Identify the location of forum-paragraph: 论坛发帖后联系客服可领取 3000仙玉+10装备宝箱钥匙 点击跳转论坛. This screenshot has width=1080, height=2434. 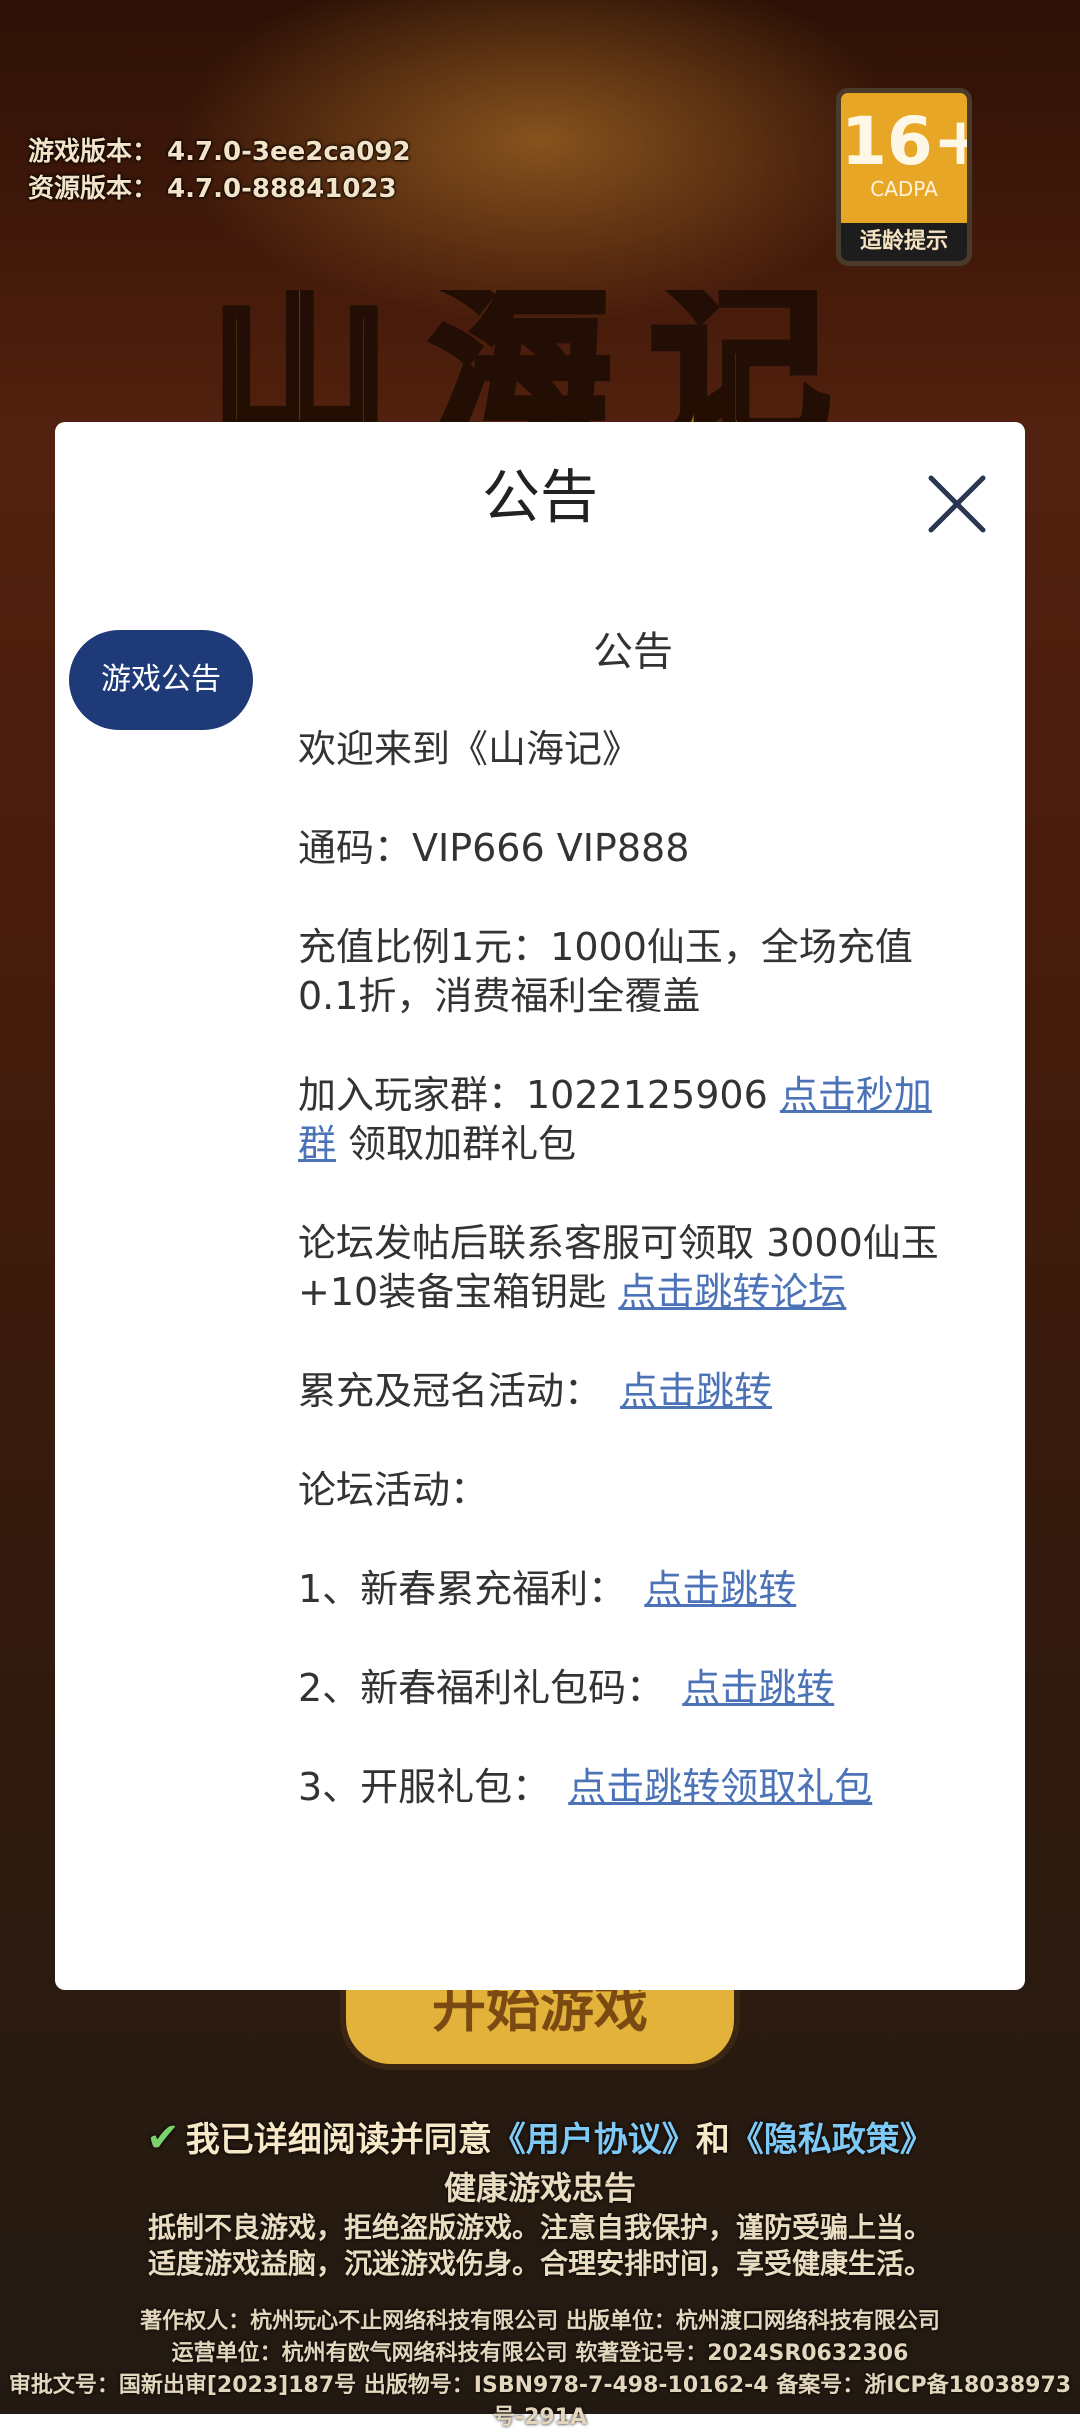
(633, 1268).